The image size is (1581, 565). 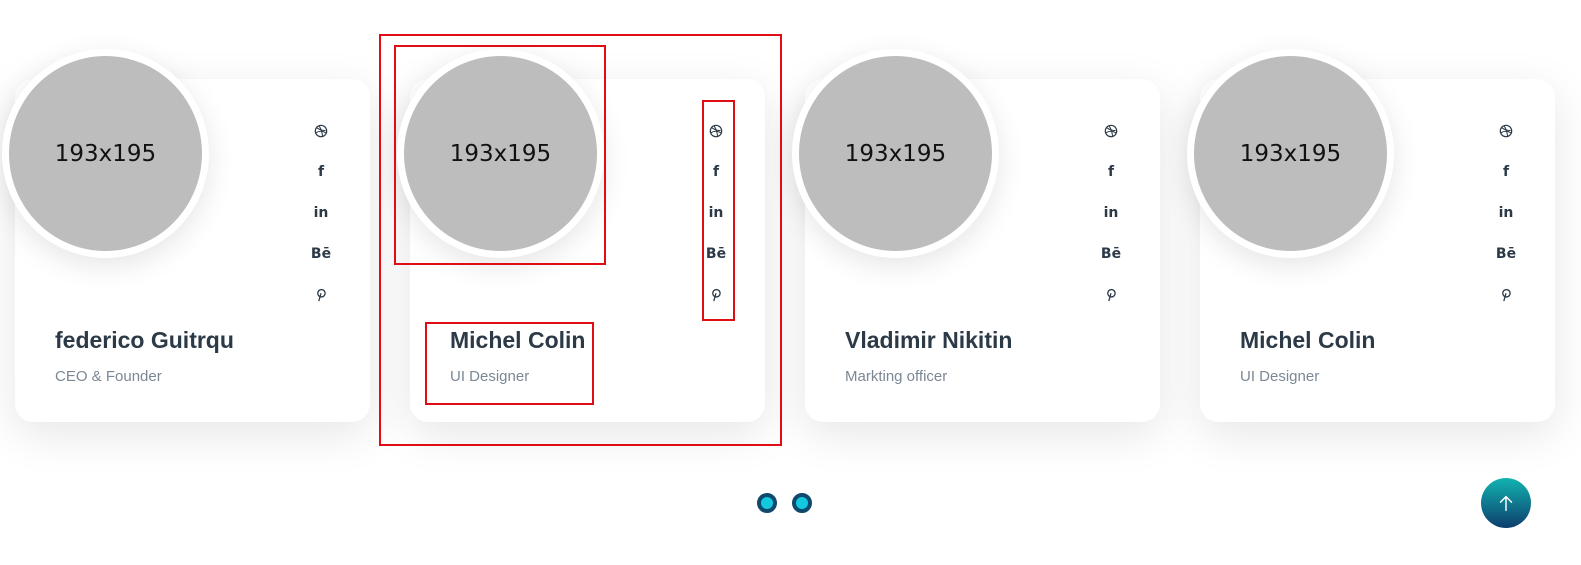 I want to click on carousel-pagination, so click(x=784, y=503).